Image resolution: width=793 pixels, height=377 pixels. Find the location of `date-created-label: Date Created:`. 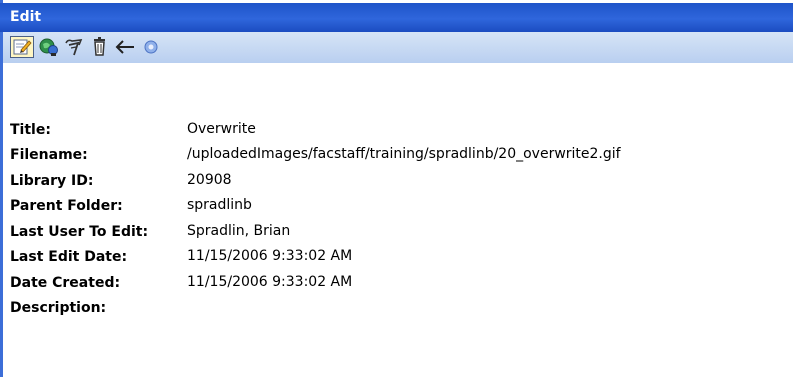

date-created-label: Date Created: is located at coordinates (65, 283).